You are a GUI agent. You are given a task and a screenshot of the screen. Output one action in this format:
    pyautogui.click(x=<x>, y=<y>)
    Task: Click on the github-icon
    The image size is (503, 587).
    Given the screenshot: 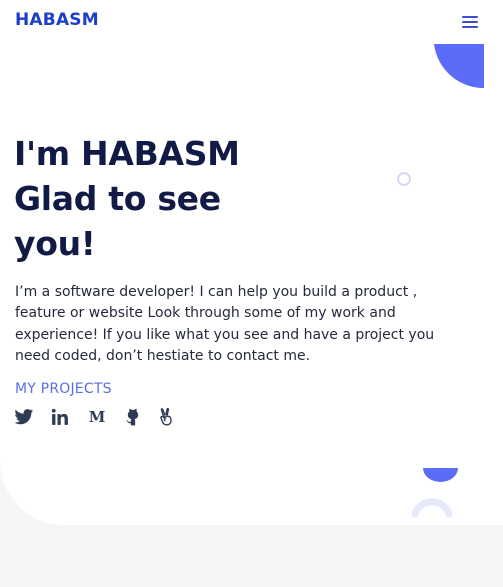 What is the action you would take?
    pyautogui.click(x=133, y=417)
    